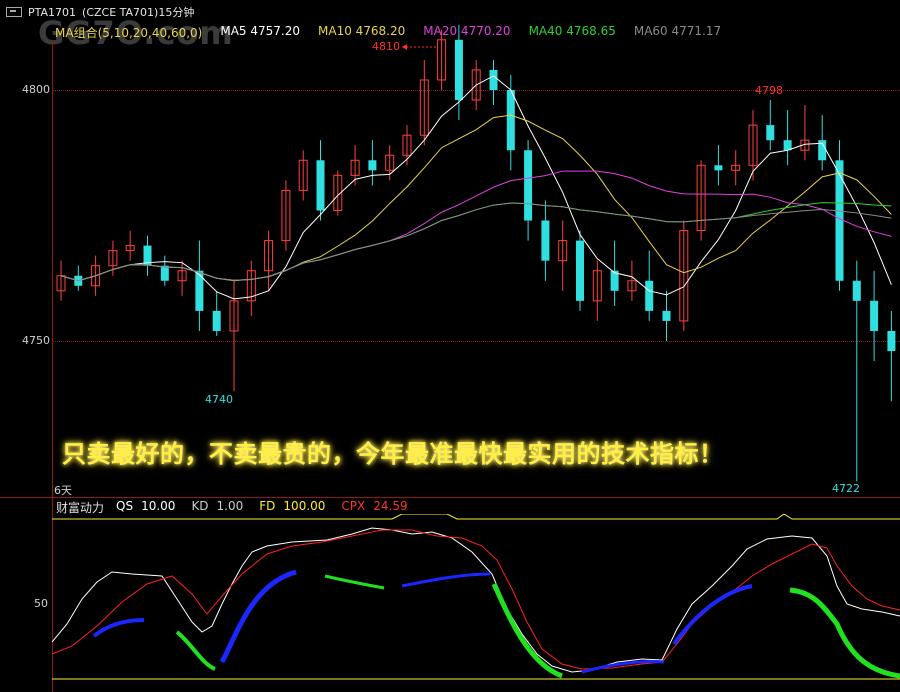  I want to click on promo-banner: 只卖最好的，不卖最贵的，今年最准最快最实用的技术指标！, so click(393, 453).